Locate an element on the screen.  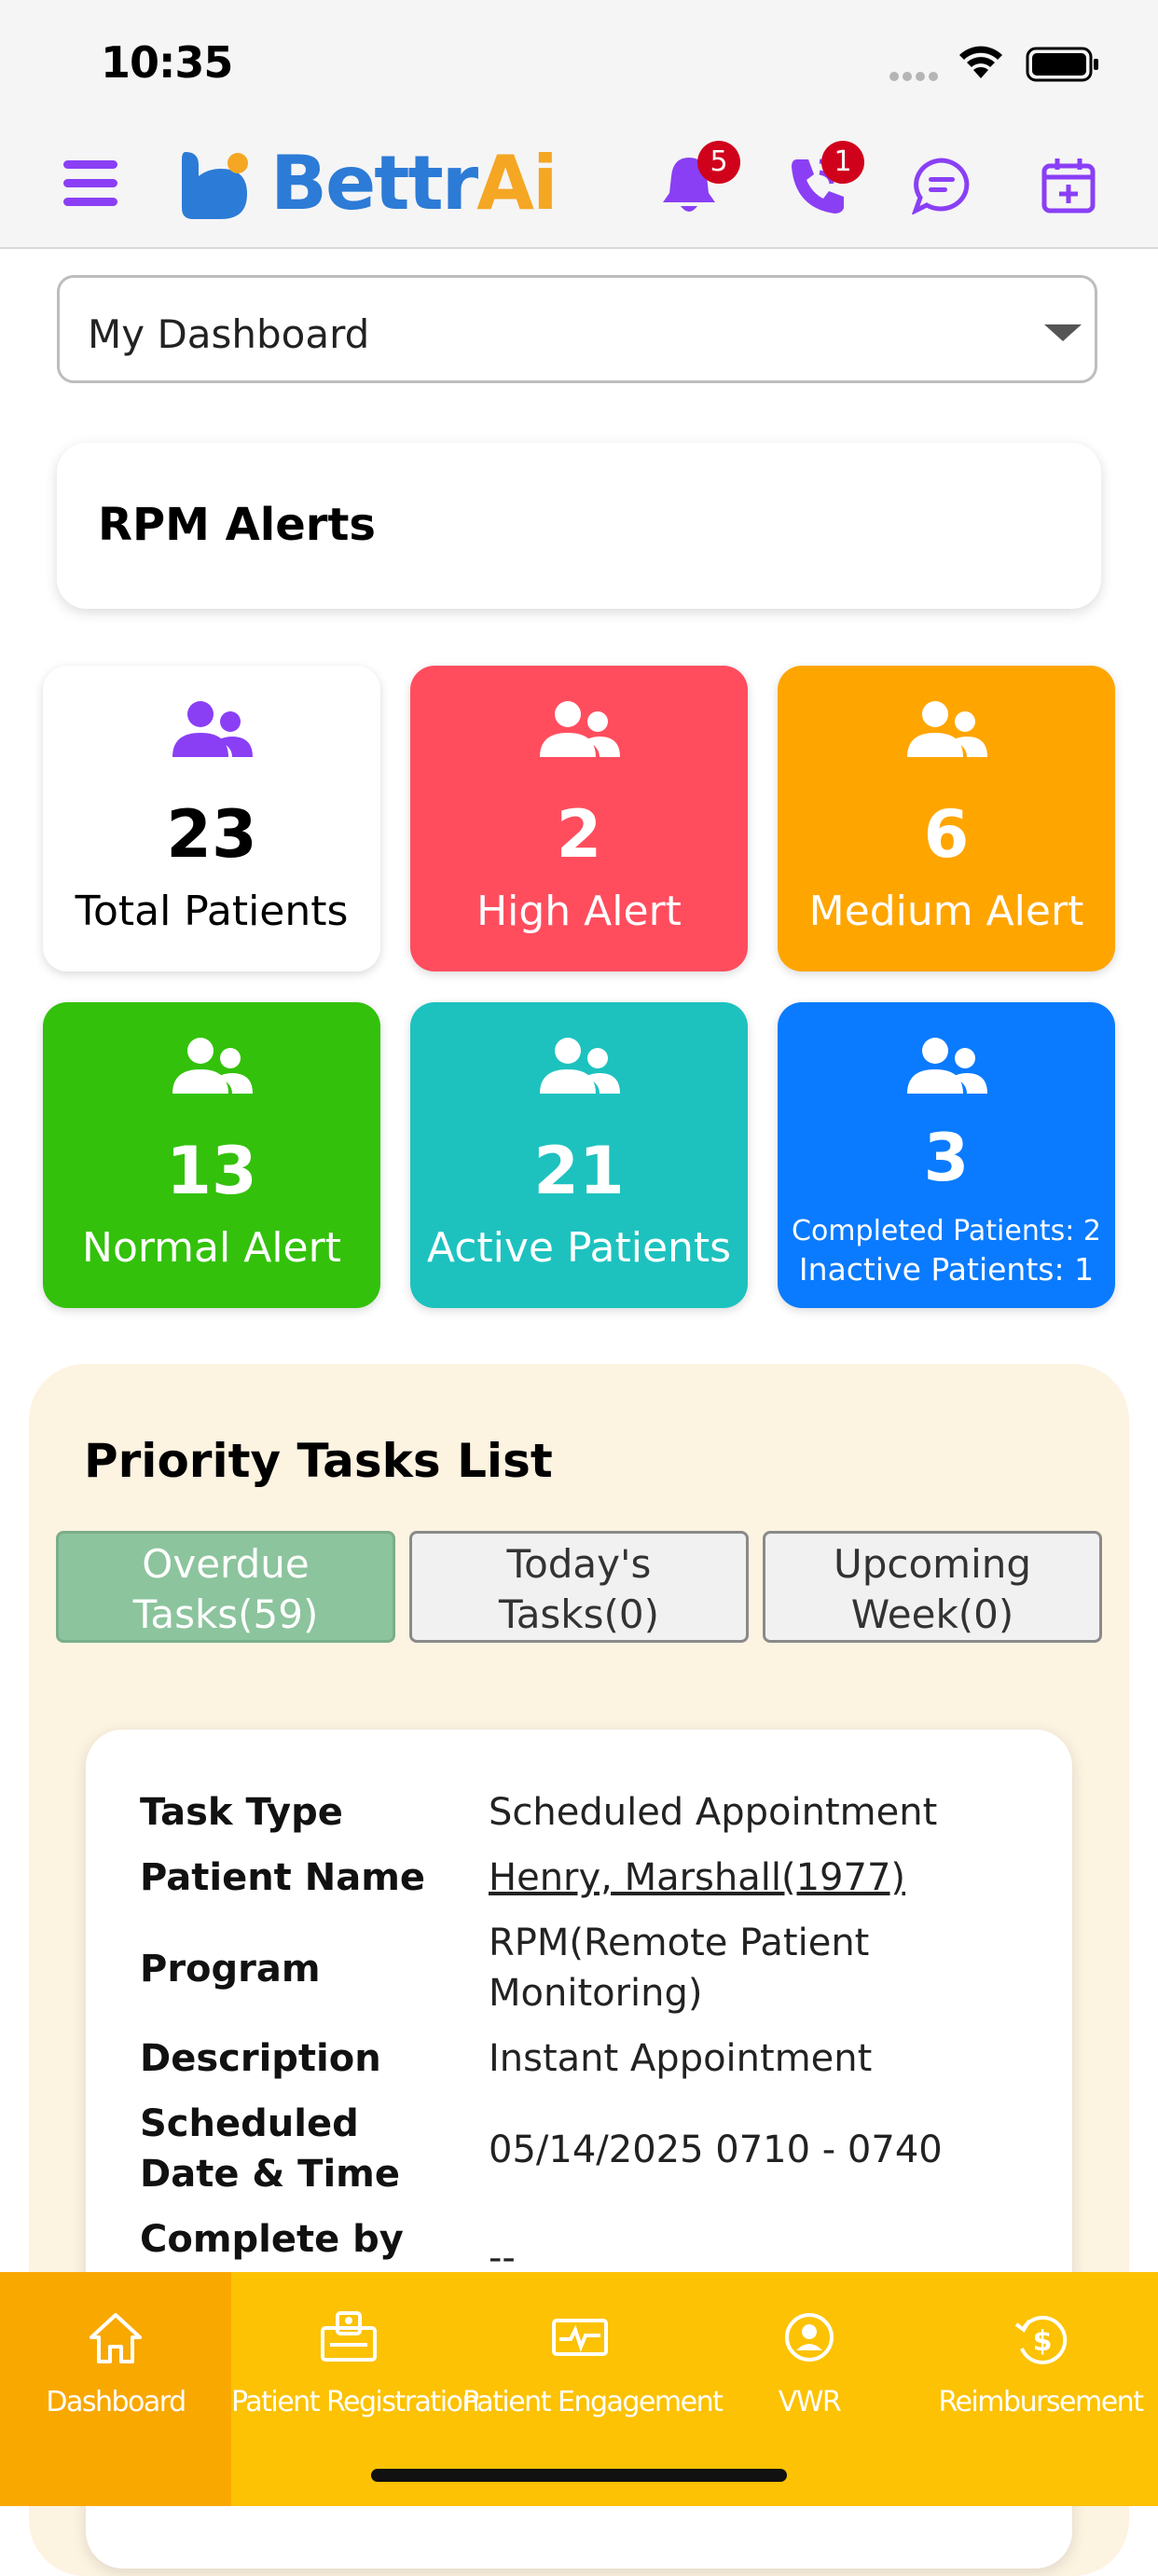
notification-bell-button: 5 is located at coordinates (700, 180).